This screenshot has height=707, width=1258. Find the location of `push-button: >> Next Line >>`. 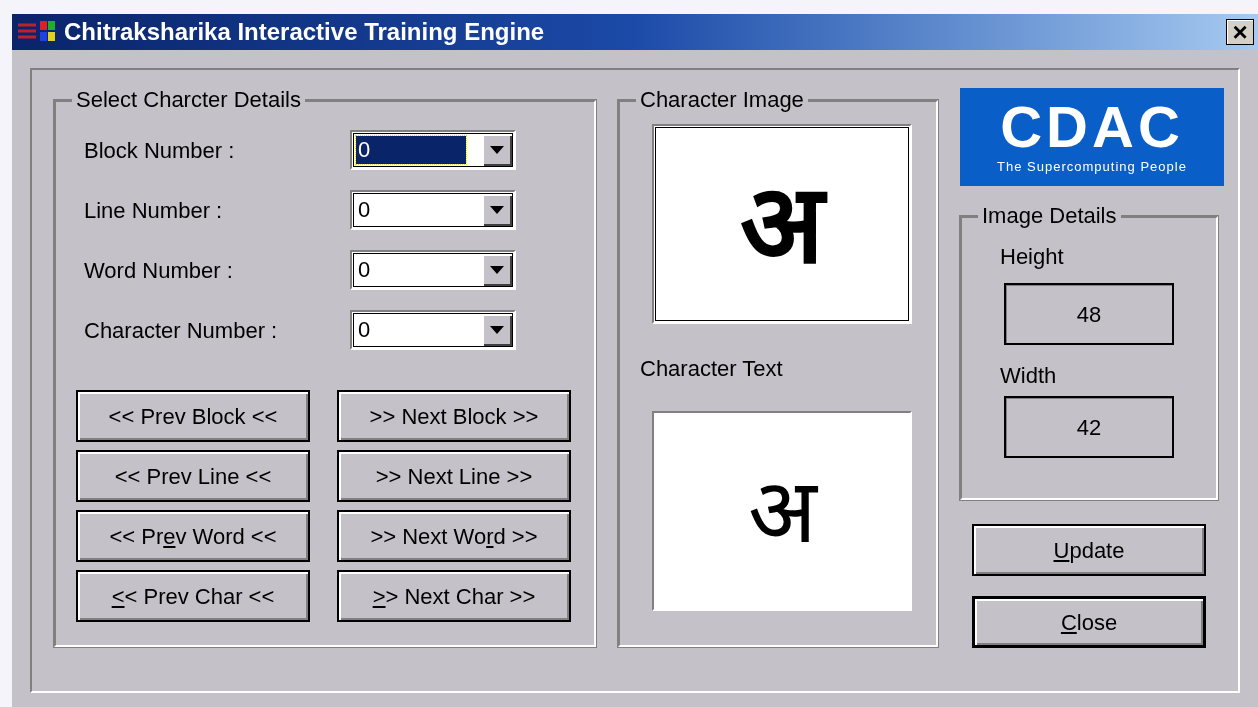

push-button: >> Next Line >> is located at coordinates (454, 476).